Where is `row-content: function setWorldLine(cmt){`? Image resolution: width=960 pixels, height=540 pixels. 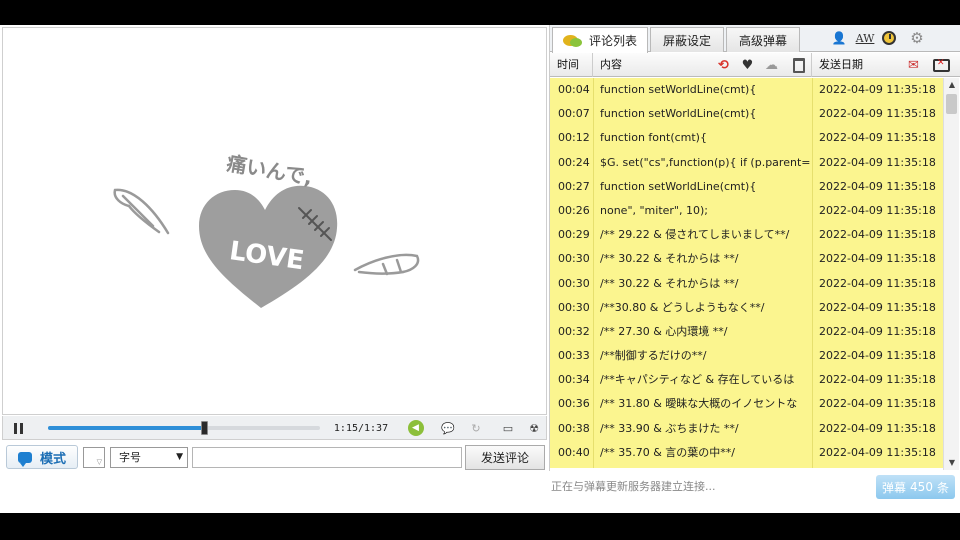 row-content: function setWorldLine(cmt){ is located at coordinates (678, 89).